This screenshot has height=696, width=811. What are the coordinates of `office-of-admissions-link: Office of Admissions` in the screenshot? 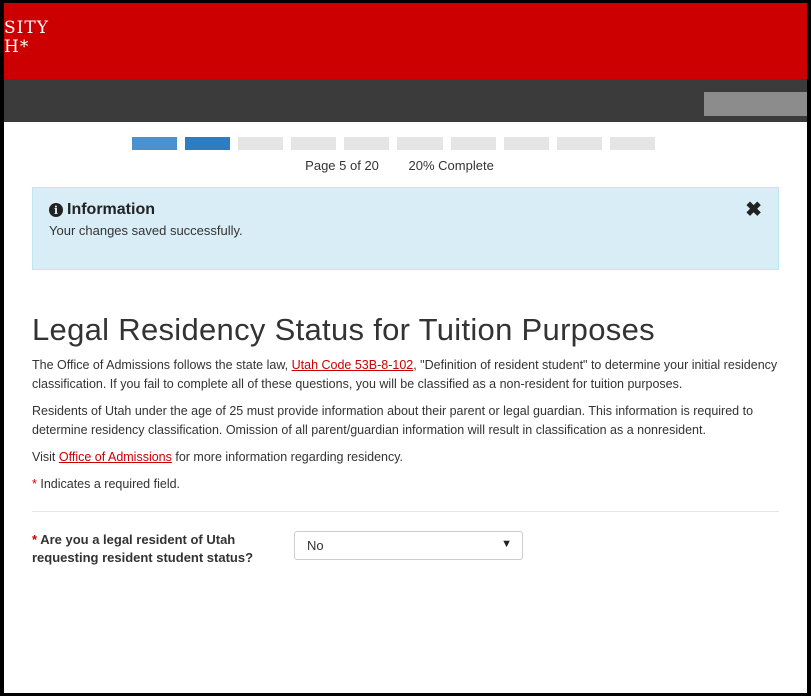 It's located at (115, 457).